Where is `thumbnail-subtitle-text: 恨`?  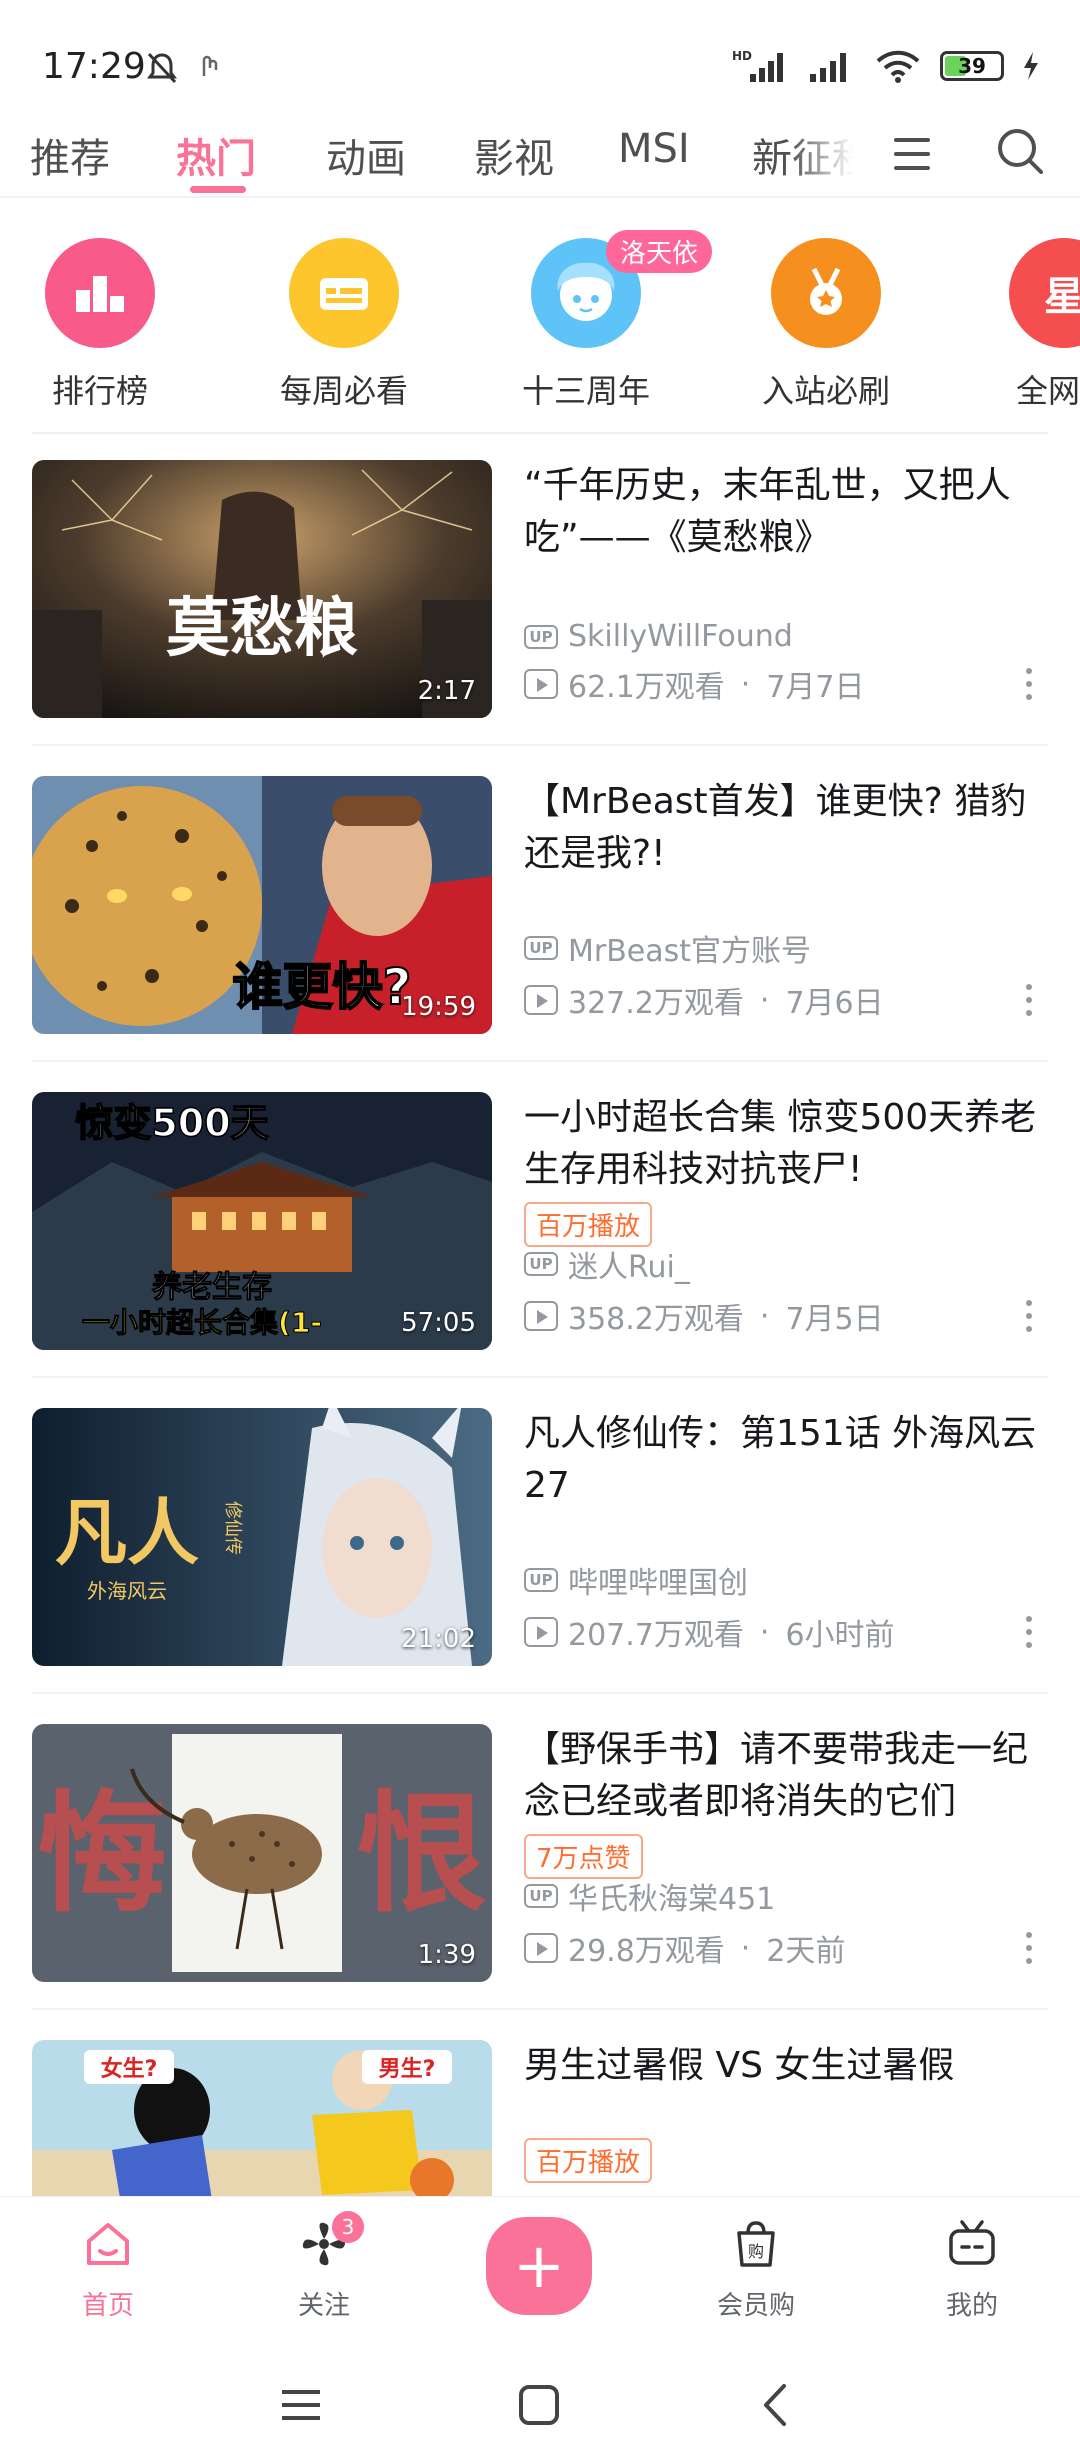 thumbnail-subtitle-text: 恨 is located at coordinates (422, 1853).